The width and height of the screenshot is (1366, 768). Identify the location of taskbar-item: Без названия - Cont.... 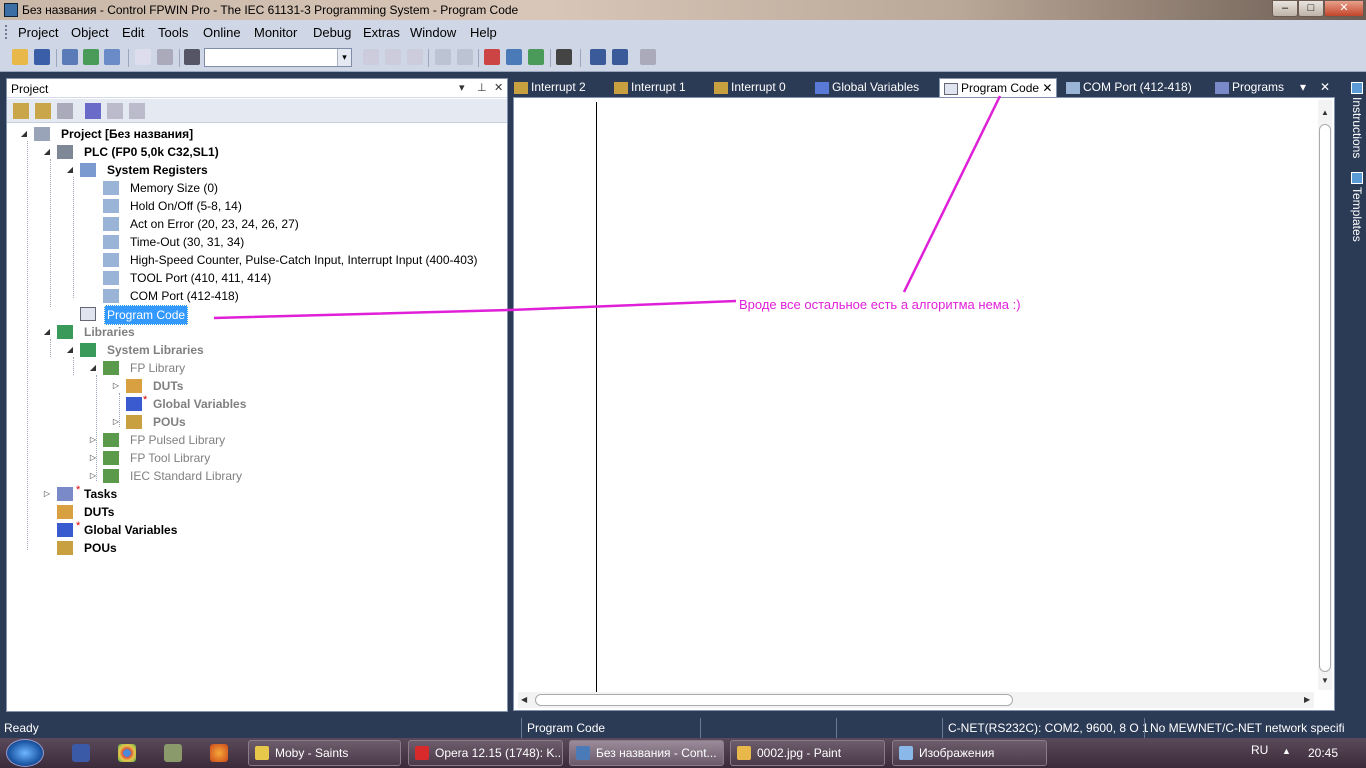
(646, 753).